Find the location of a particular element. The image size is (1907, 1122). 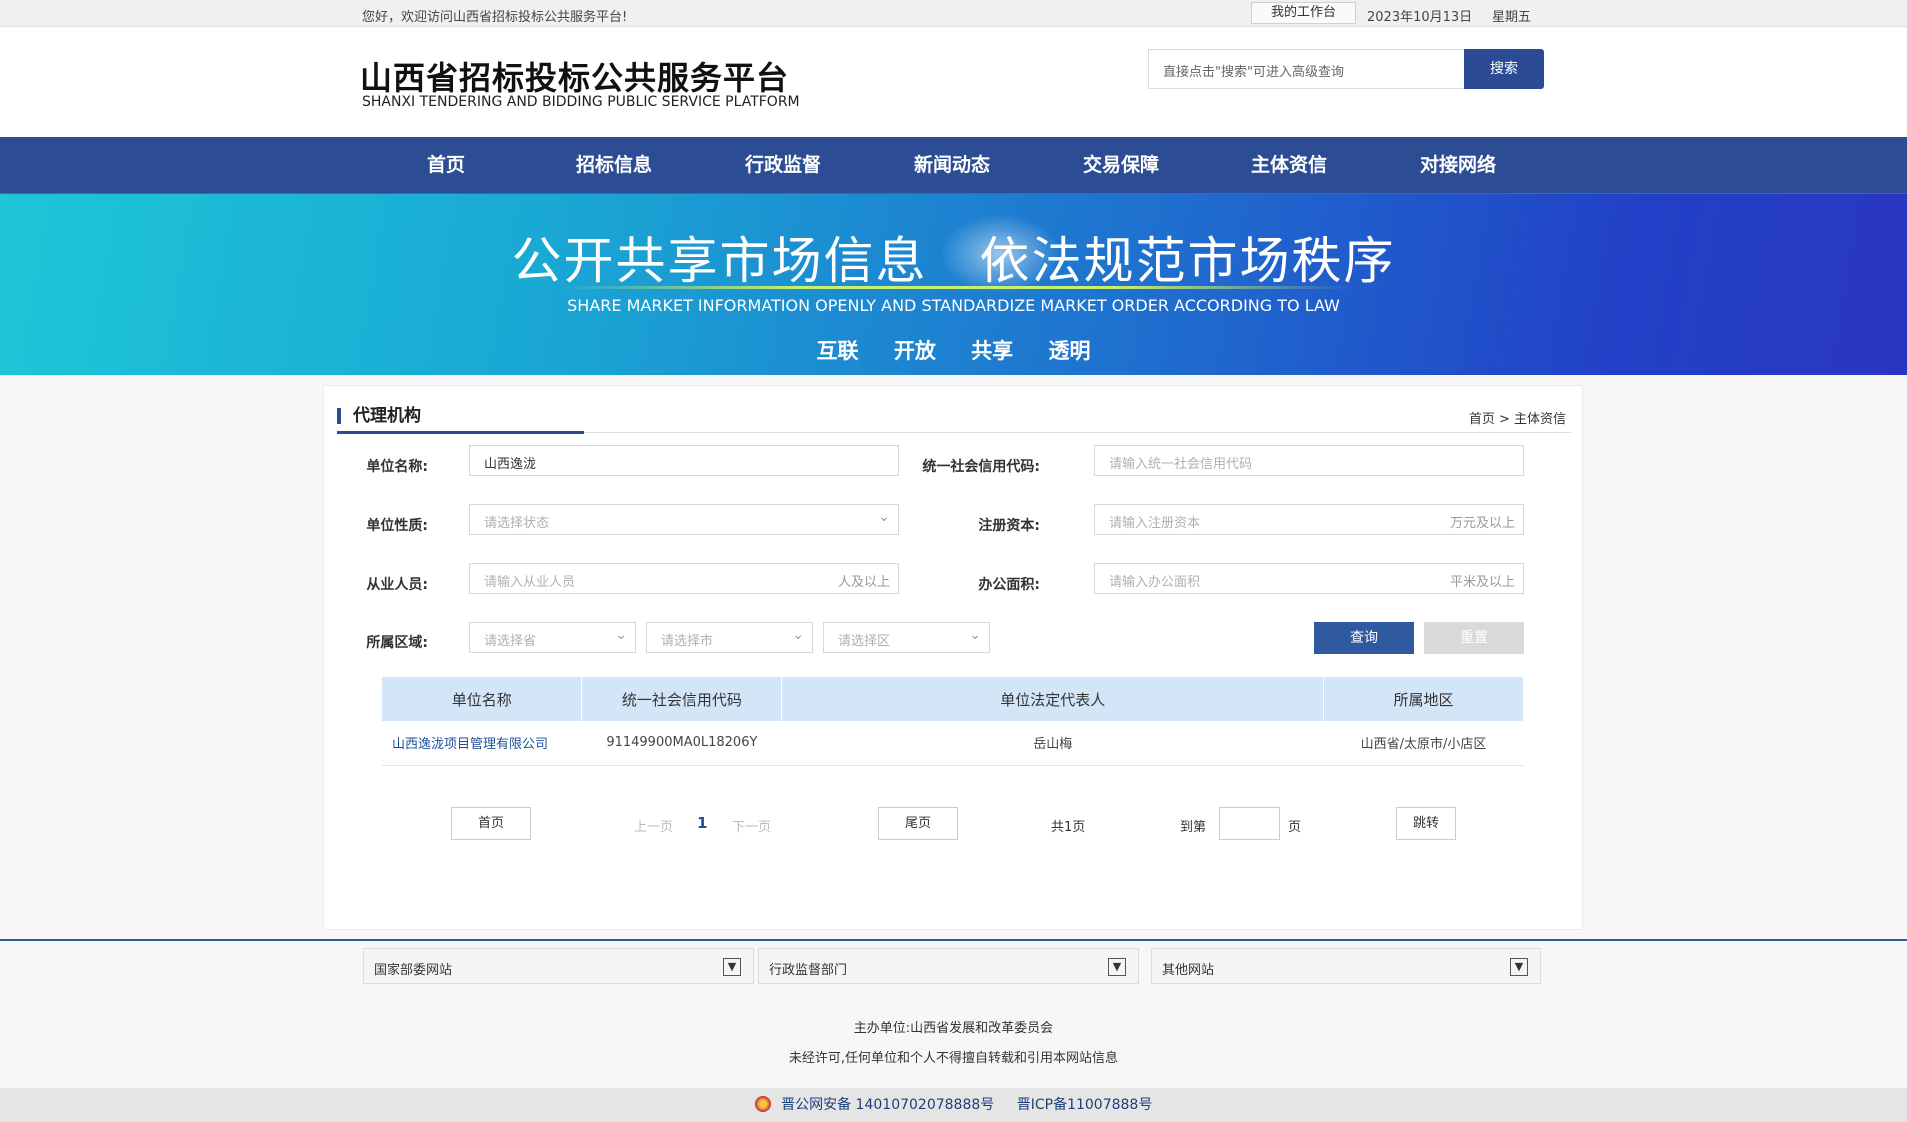

prev-page-link: 上一页 is located at coordinates (653, 825).